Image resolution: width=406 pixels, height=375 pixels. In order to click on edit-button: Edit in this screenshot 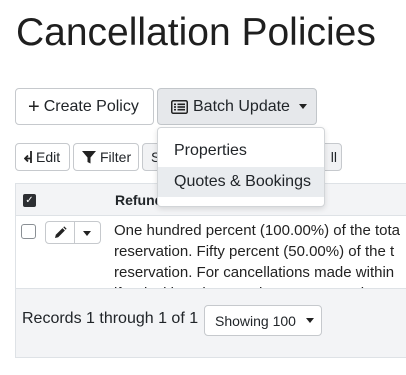, I will do `click(42, 157)`.